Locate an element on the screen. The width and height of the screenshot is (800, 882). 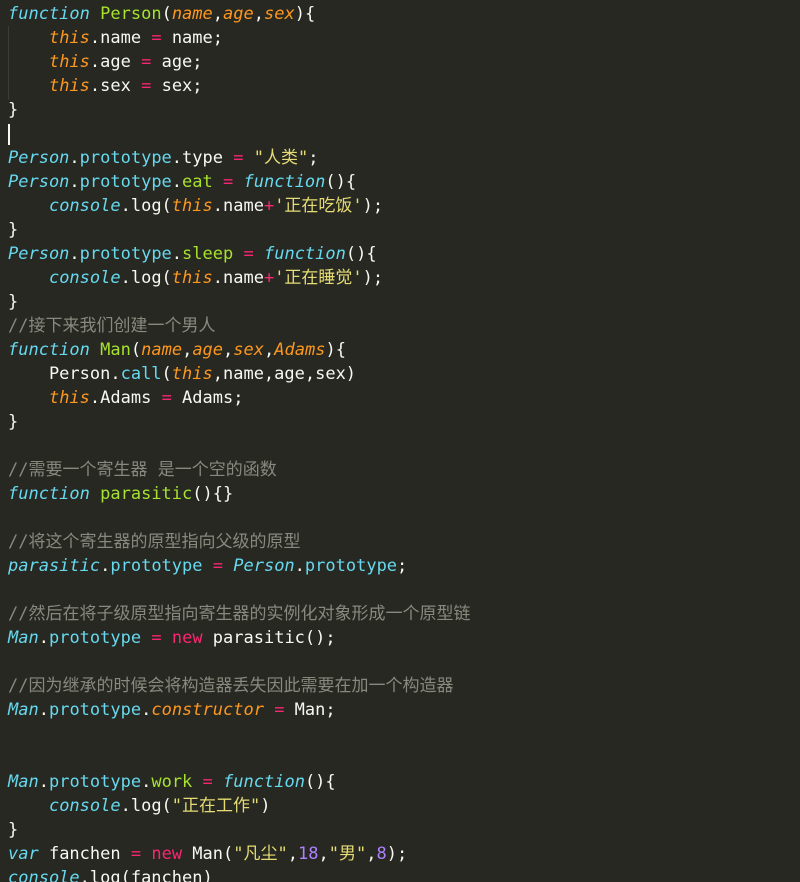
code-line: //接下来我们创建一个男人 is located at coordinates (400, 326).